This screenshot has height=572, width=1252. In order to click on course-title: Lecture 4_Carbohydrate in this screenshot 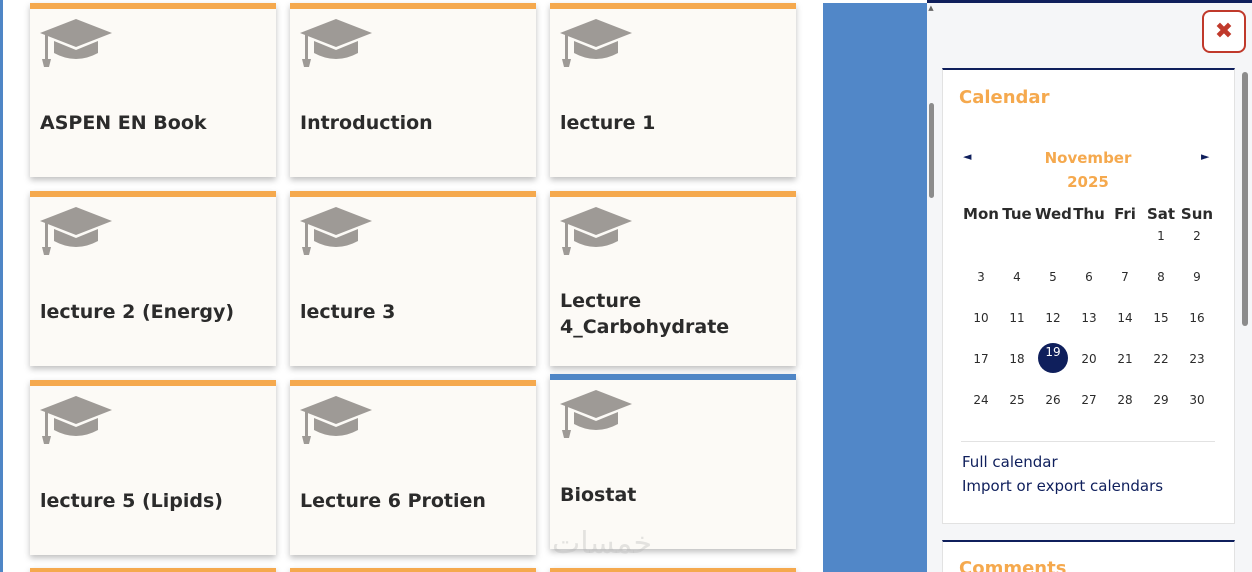, I will do `click(673, 314)`.